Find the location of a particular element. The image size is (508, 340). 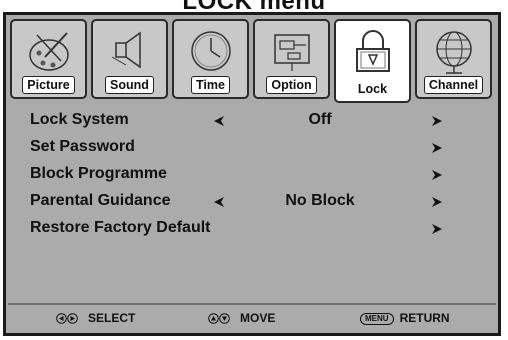

tab-label: Sound is located at coordinates (129, 85).